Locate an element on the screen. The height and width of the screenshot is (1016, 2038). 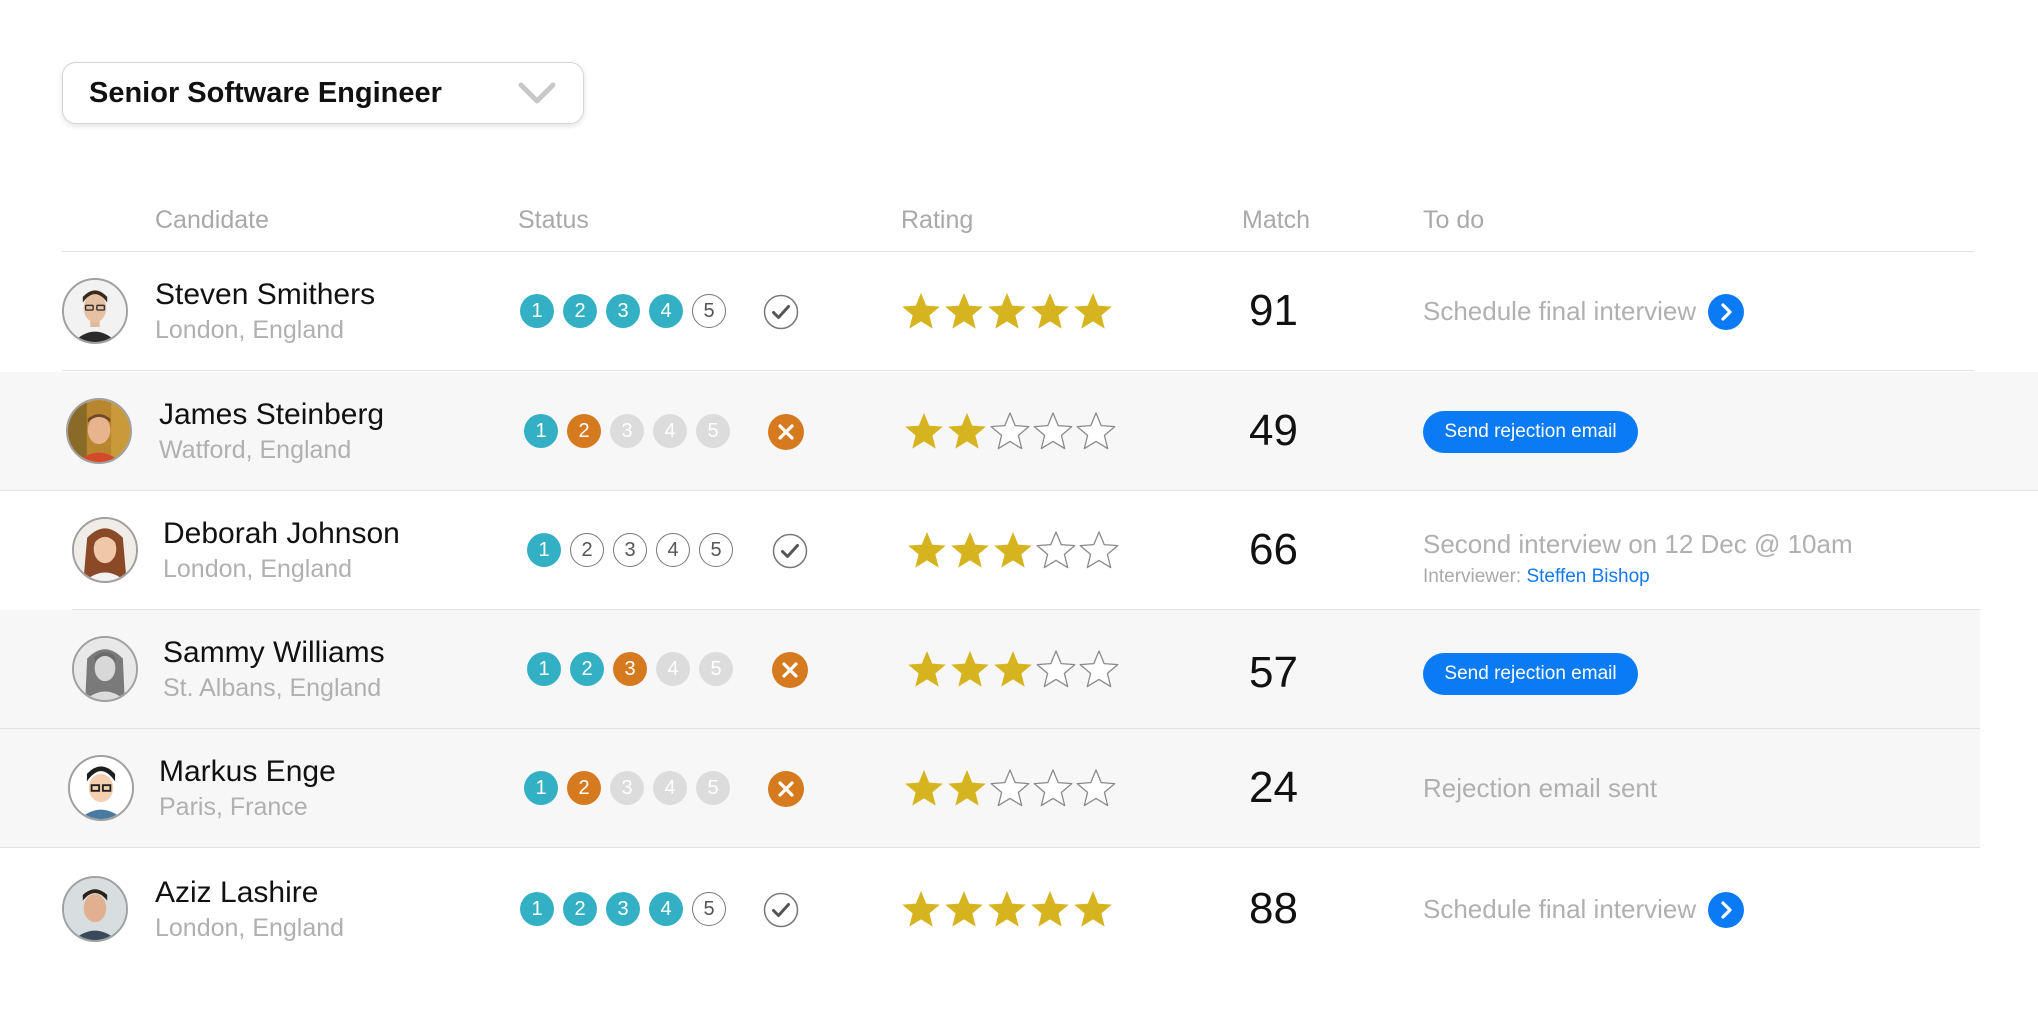
status-step-fail: 3 is located at coordinates (630, 669).